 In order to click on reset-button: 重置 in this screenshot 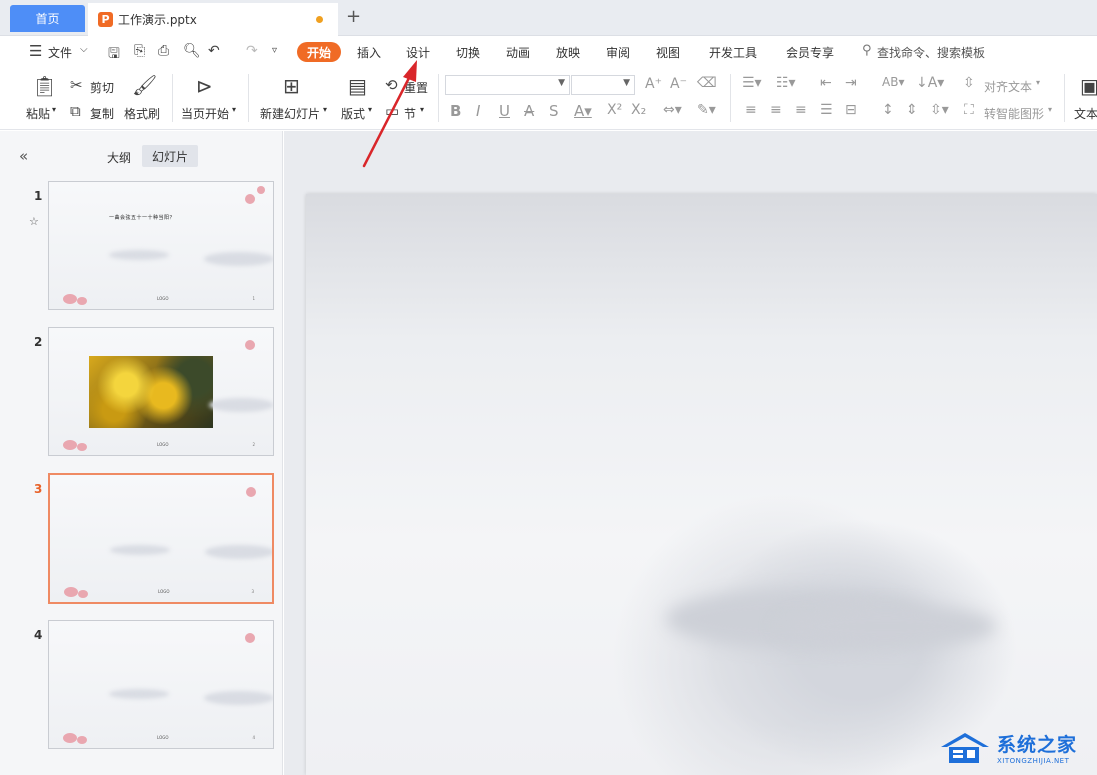, I will do `click(416, 87)`.